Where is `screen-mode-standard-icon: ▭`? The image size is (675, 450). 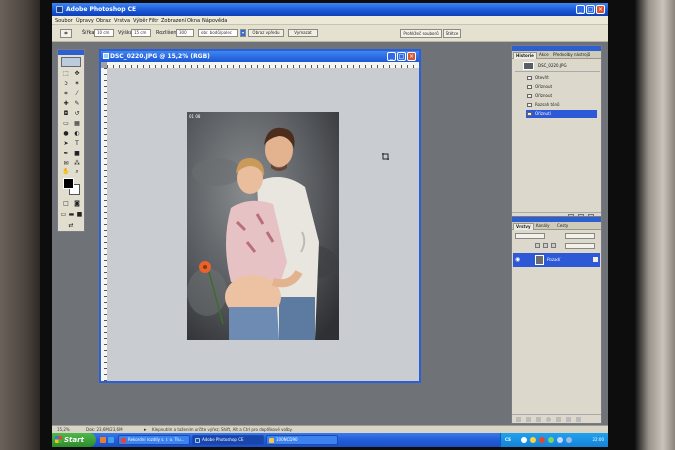
screen-mode-standard-icon: ▭ is located at coordinates (63, 215).